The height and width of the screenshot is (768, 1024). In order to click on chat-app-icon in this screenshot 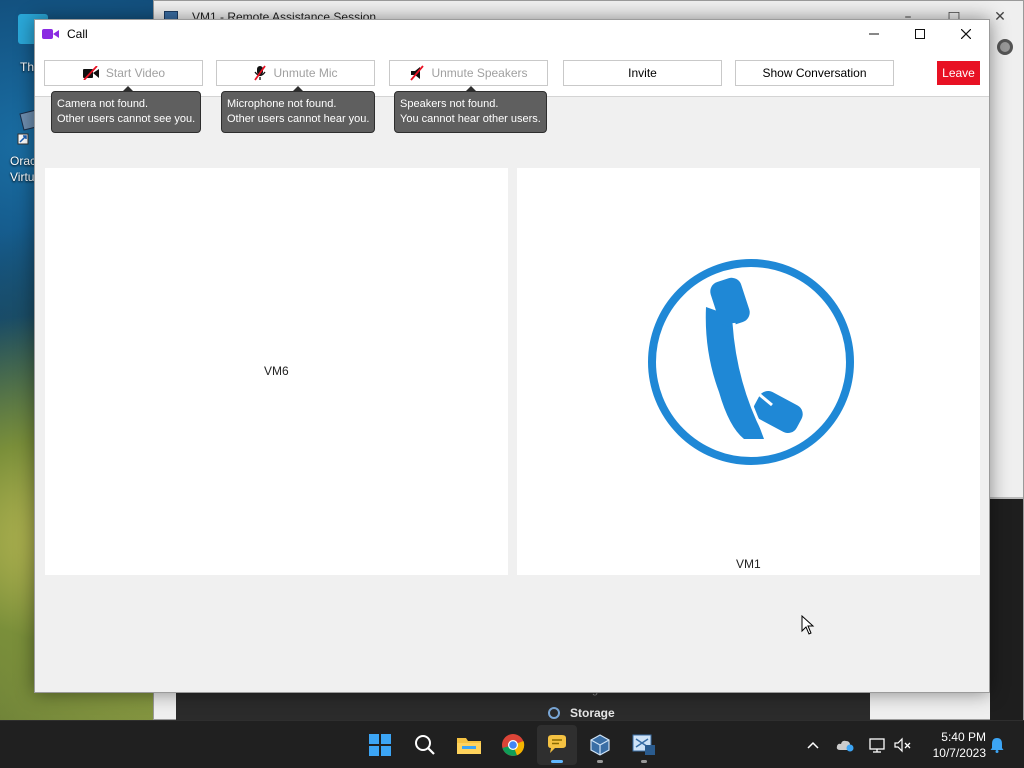, I will do `click(557, 744)`.